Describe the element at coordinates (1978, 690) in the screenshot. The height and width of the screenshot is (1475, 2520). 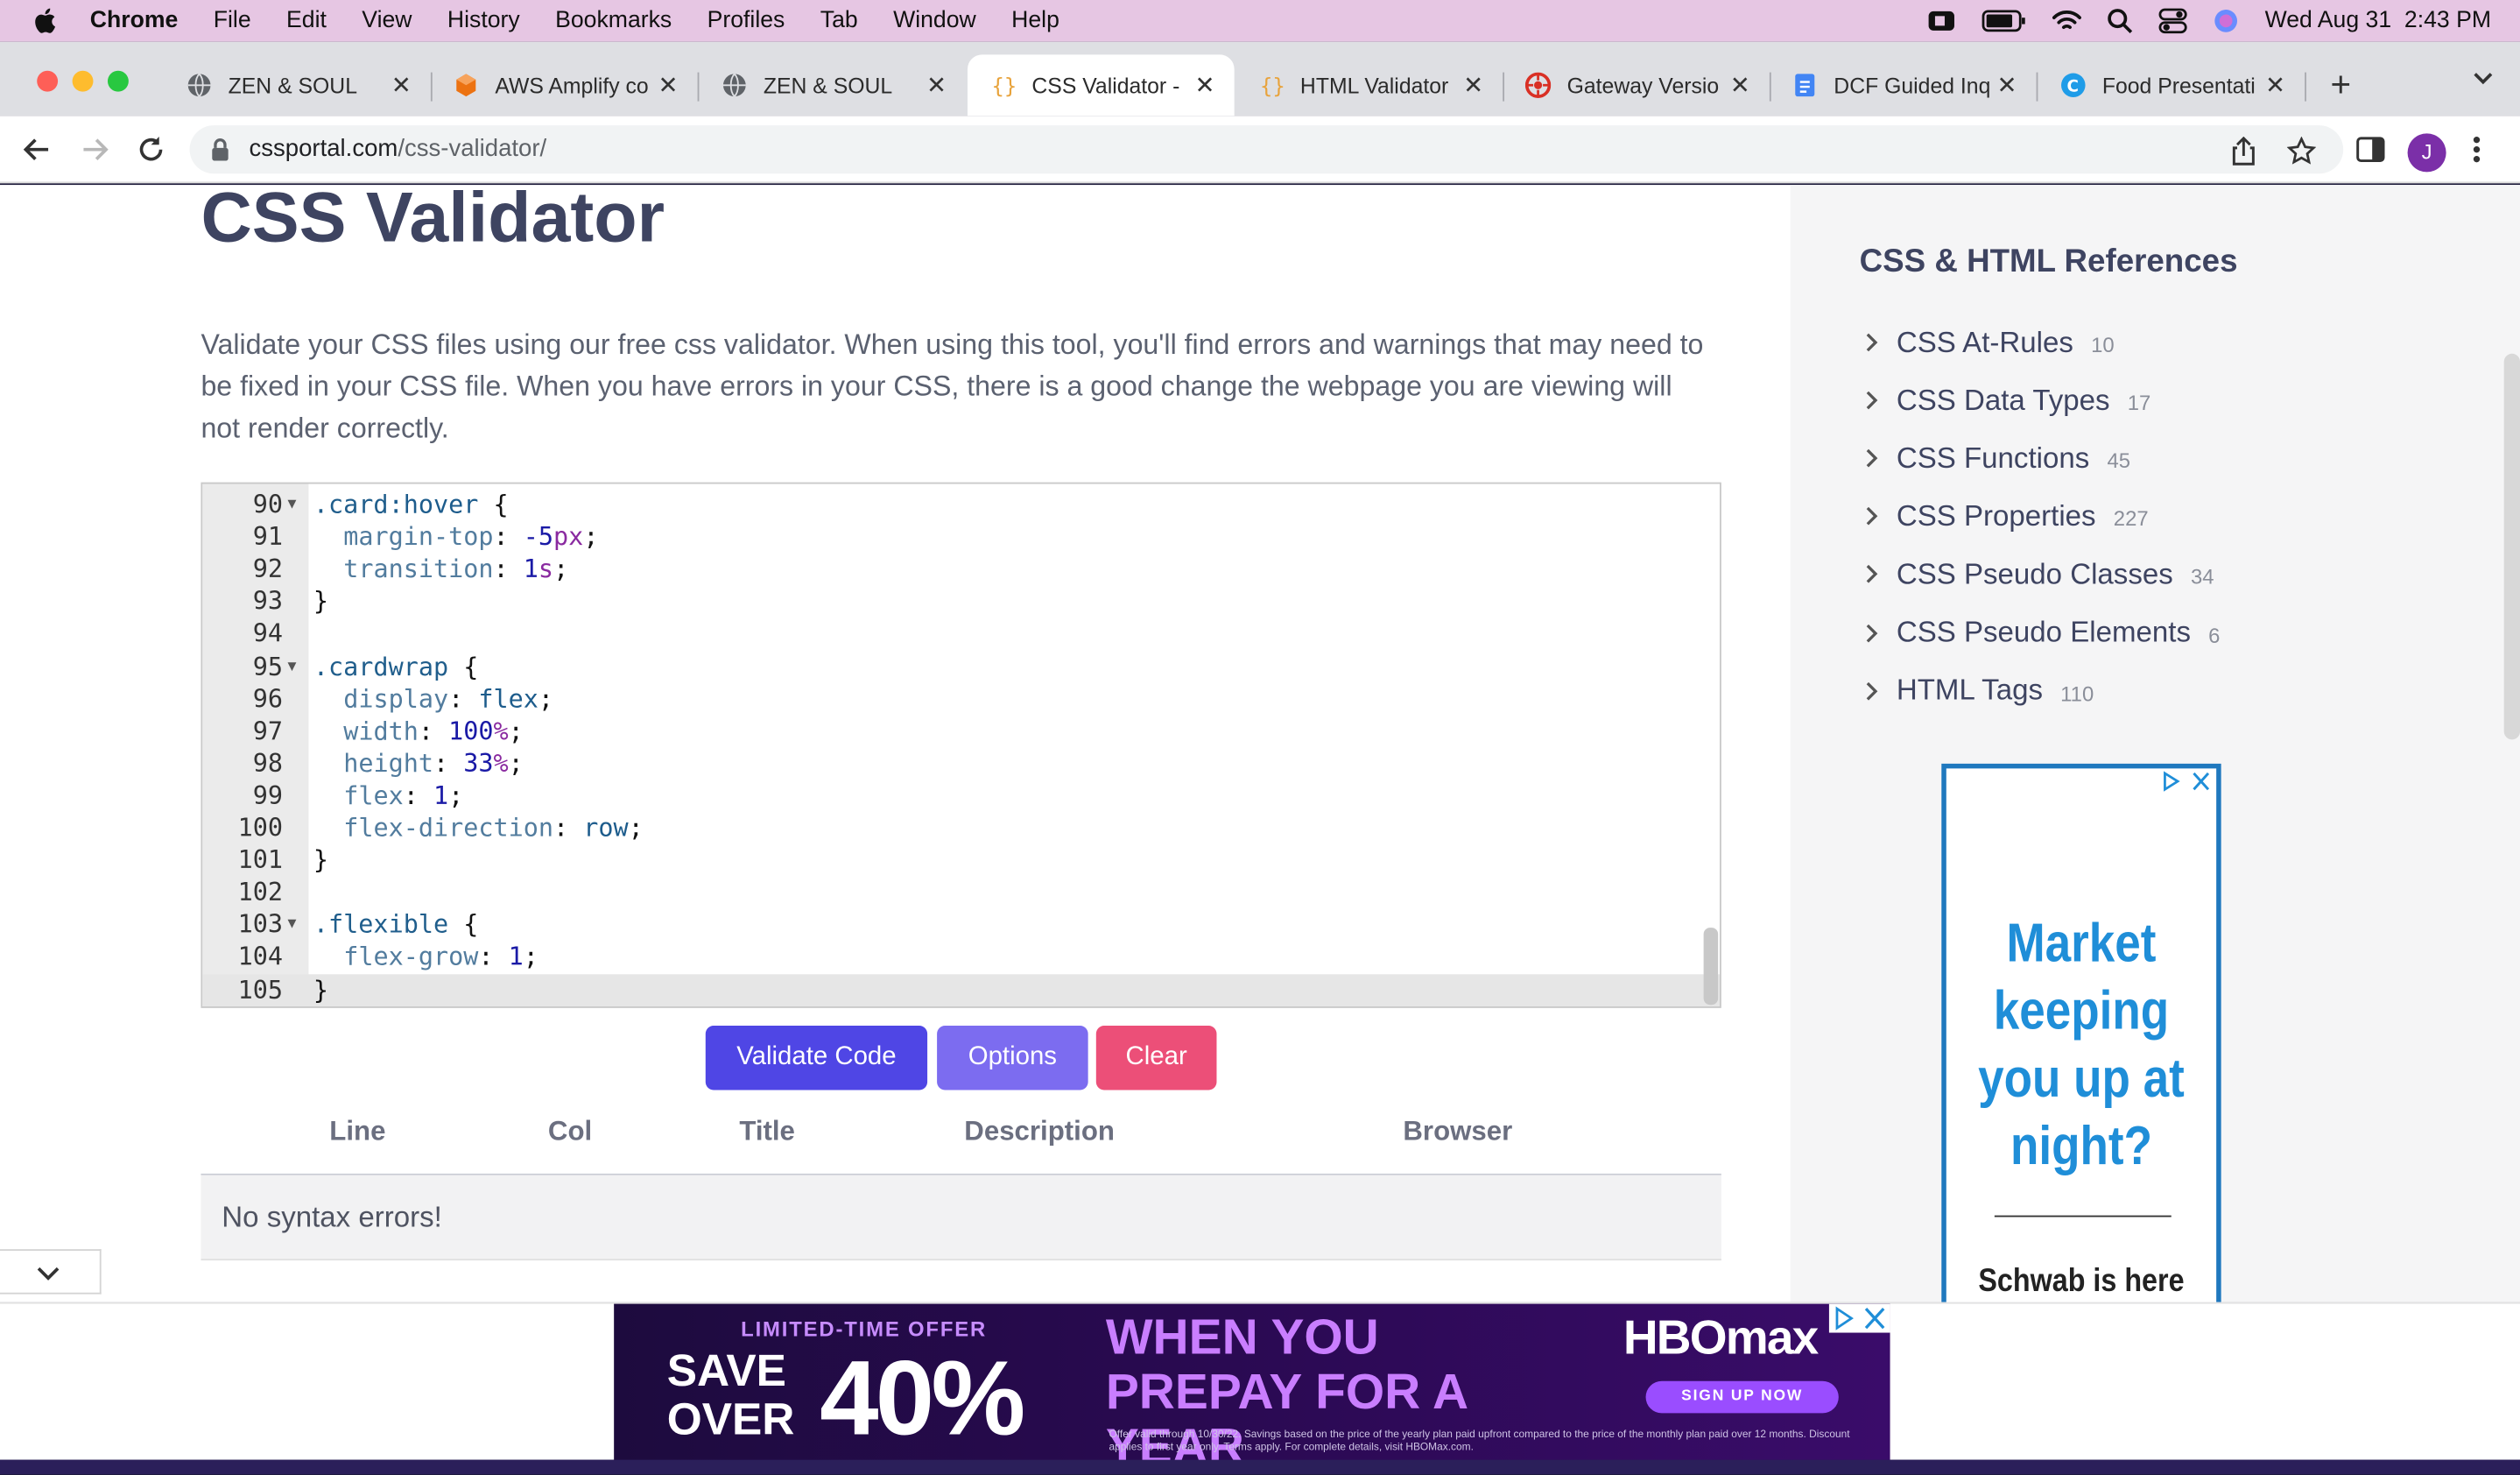
I see `sidebar-item-html-tags: HTML Tags 110` at that location.